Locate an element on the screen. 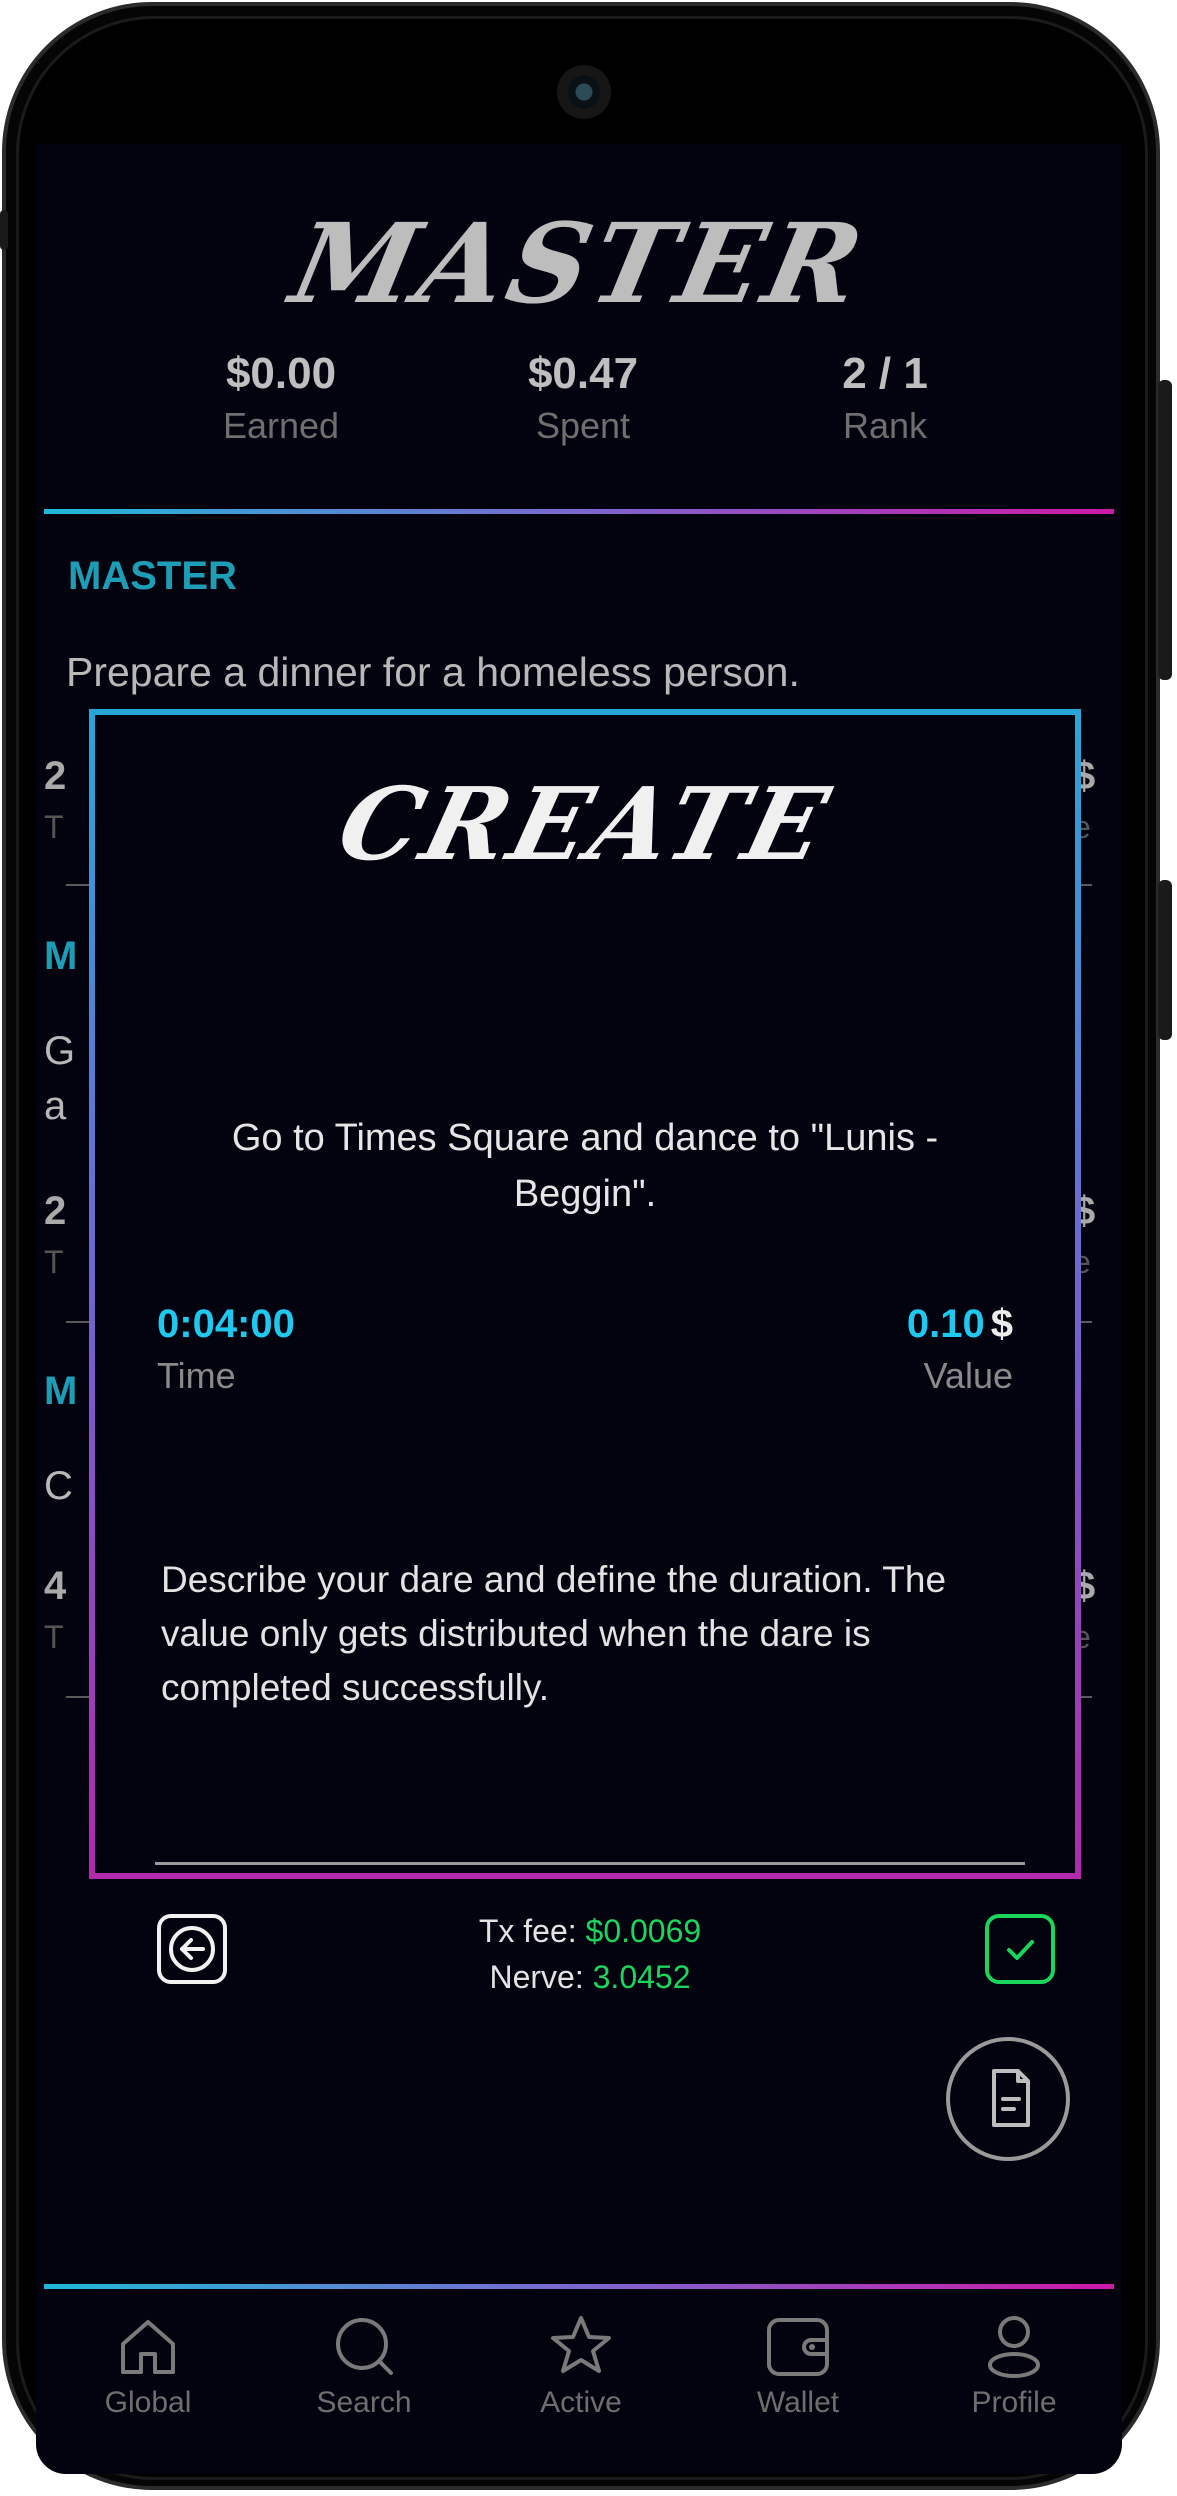 The height and width of the screenshot is (2496, 1177). nav-global: Global is located at coordinates (148, 2360).